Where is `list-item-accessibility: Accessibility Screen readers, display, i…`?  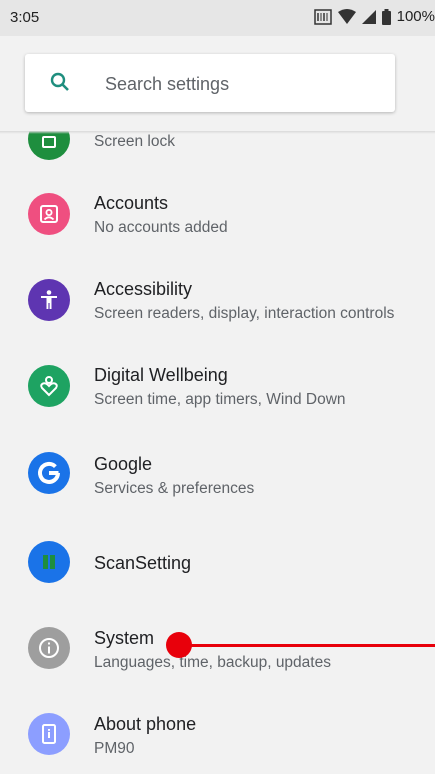 list-item-accessibility: Accessibility Screen readers, display, i… is located at coordinates (217, 299).